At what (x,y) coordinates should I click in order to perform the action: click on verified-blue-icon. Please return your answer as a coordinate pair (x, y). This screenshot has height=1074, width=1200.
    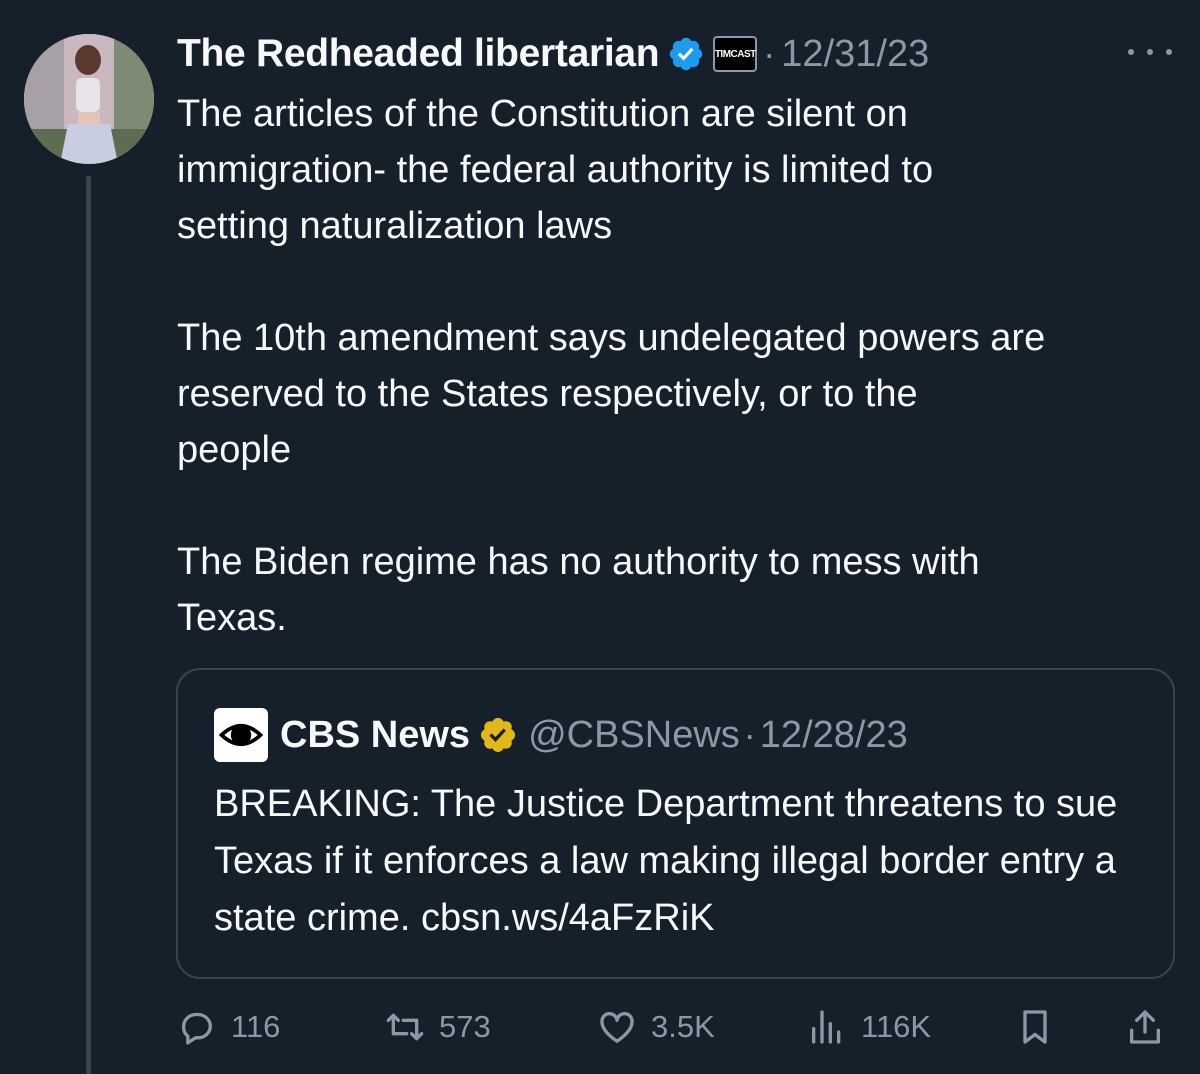
    Looking at the image, I should click on (686, 54).